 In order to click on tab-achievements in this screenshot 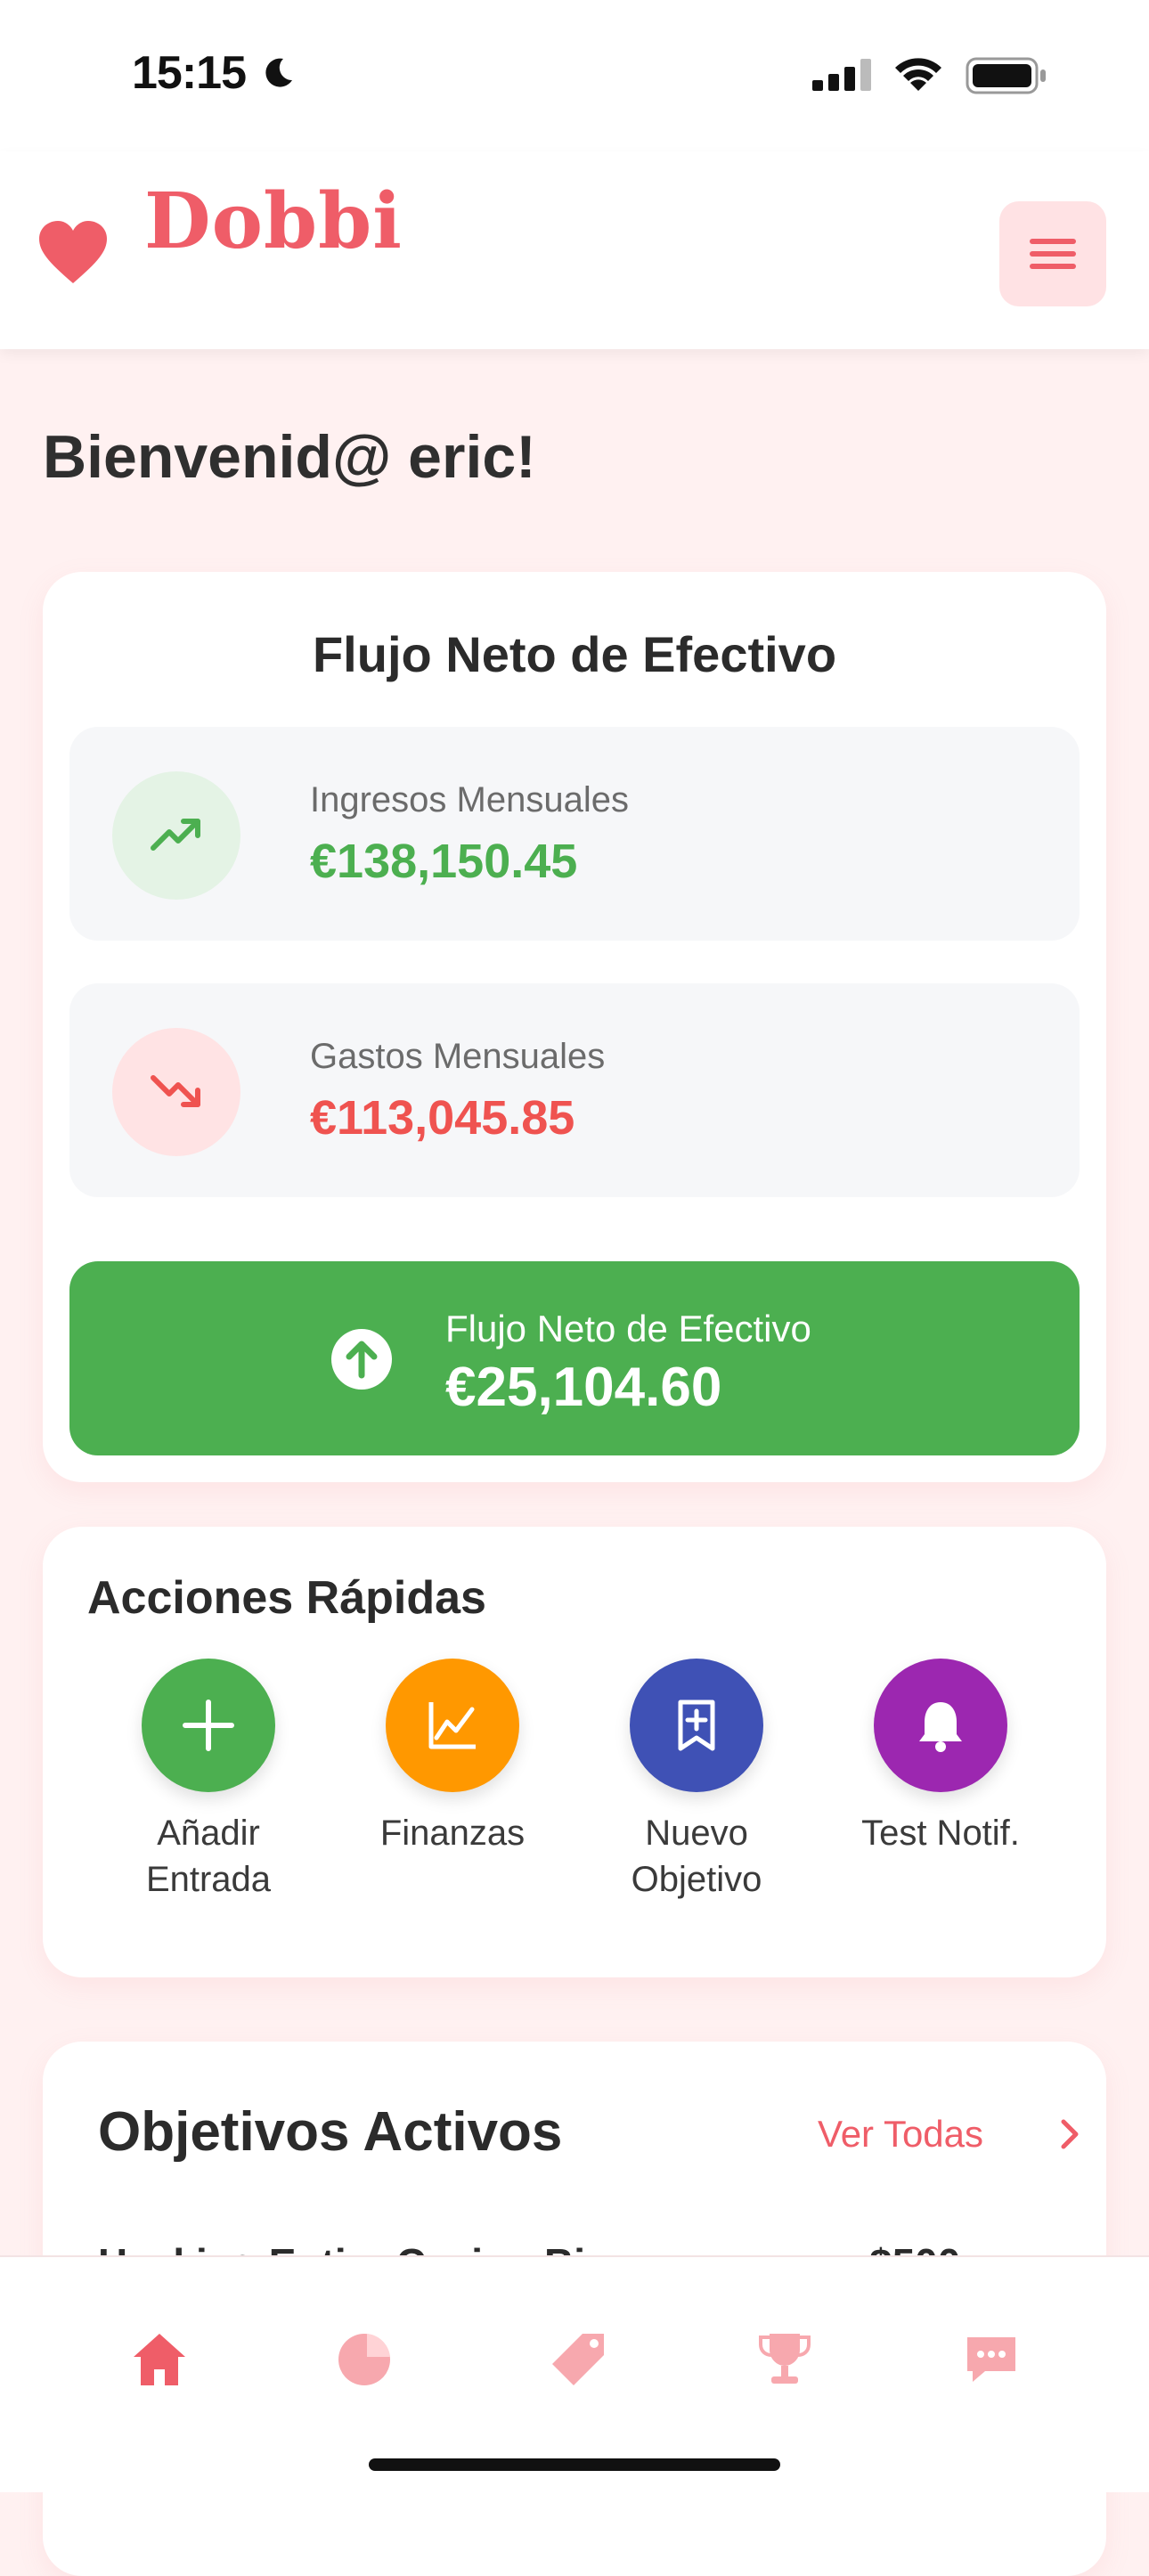, I will do `click(783, 2366)`.